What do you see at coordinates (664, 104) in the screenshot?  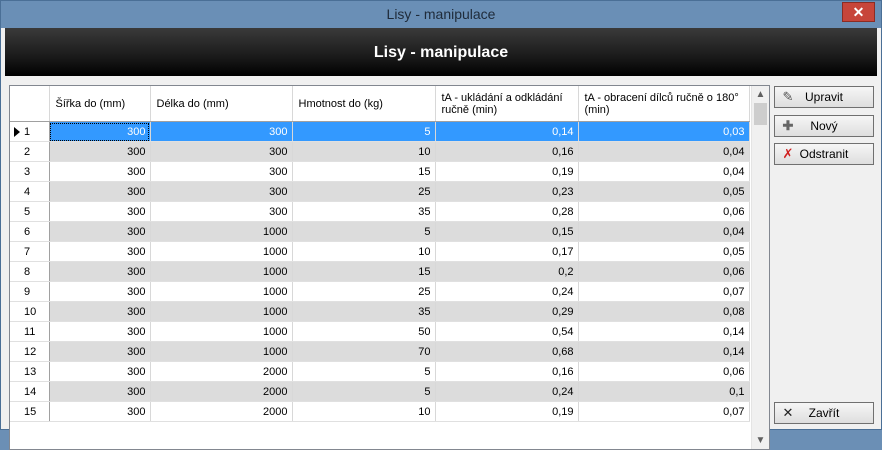 I see `column-header-flip-time: tA - obracení dílců ručně o 180° (min)` at bounding box center [664, 104].